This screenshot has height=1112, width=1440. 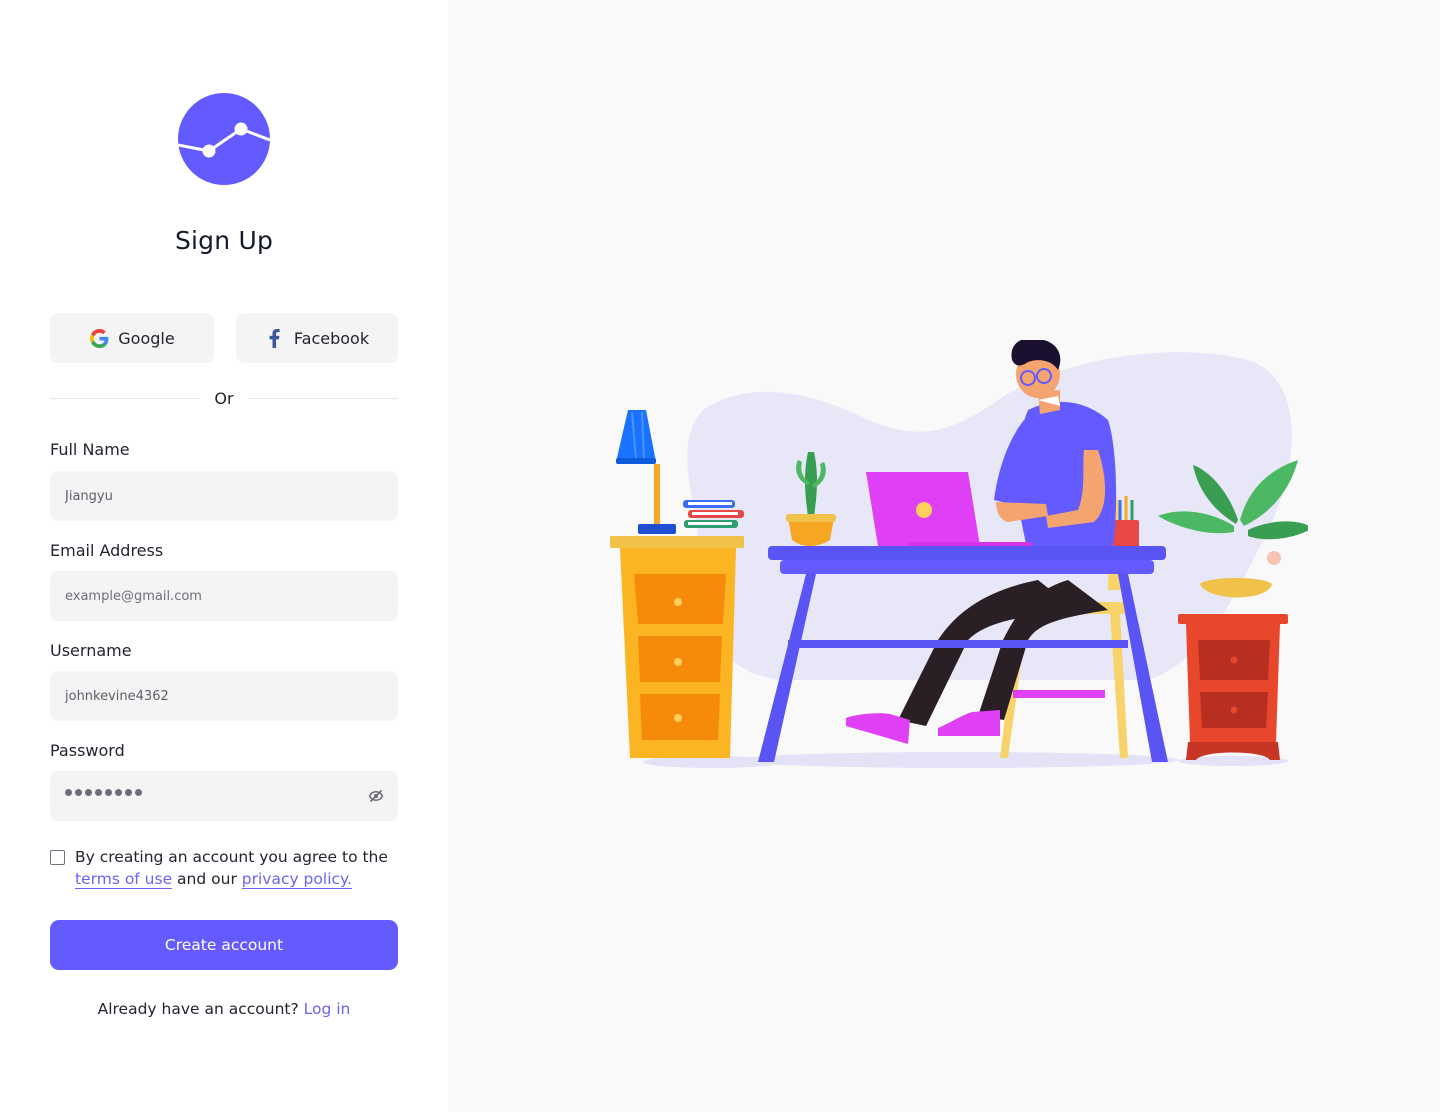 What do you see at coordinates (125, 398) in the screenshot?
I see `divider-left` at bounding box center [125, 398].